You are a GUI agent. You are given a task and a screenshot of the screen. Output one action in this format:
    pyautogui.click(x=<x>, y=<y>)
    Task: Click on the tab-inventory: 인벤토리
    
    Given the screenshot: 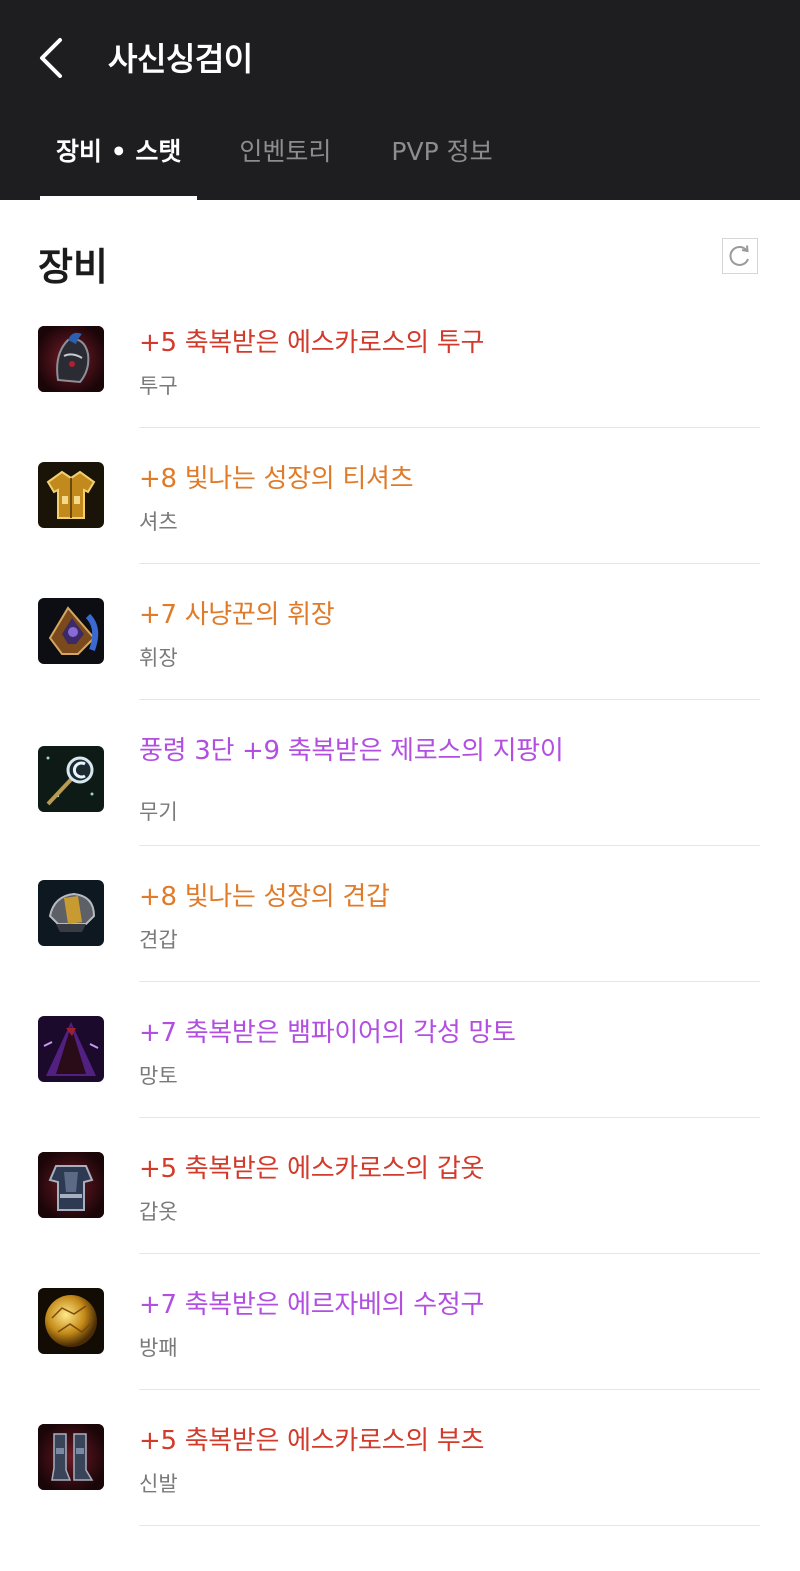 What is the action you would take?
    pyautogui.click(x=285, y=164)
    